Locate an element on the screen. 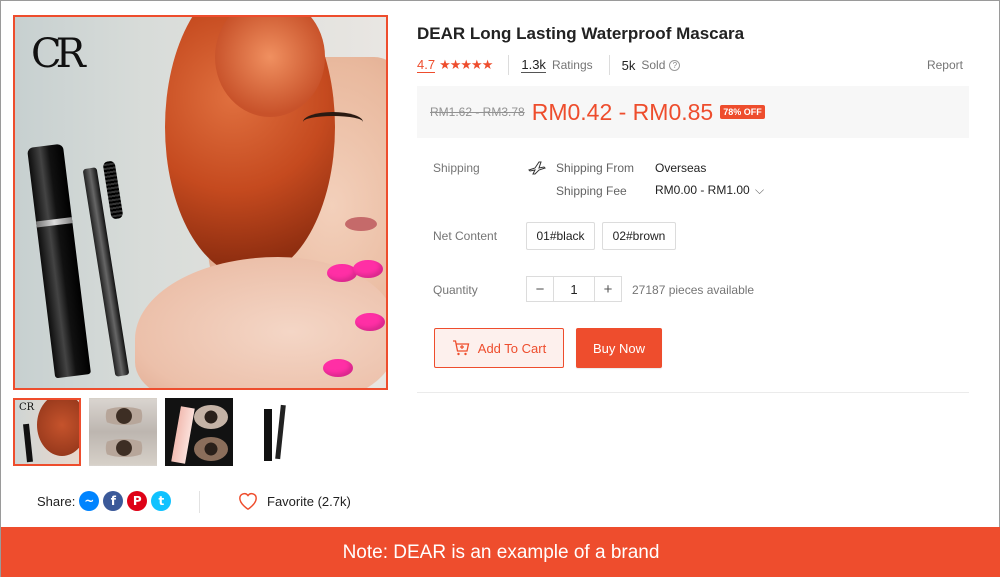 The height and width of the screenshot is (577, 1000). variant-option-black: 01#black is located at coordinates (560, 236).